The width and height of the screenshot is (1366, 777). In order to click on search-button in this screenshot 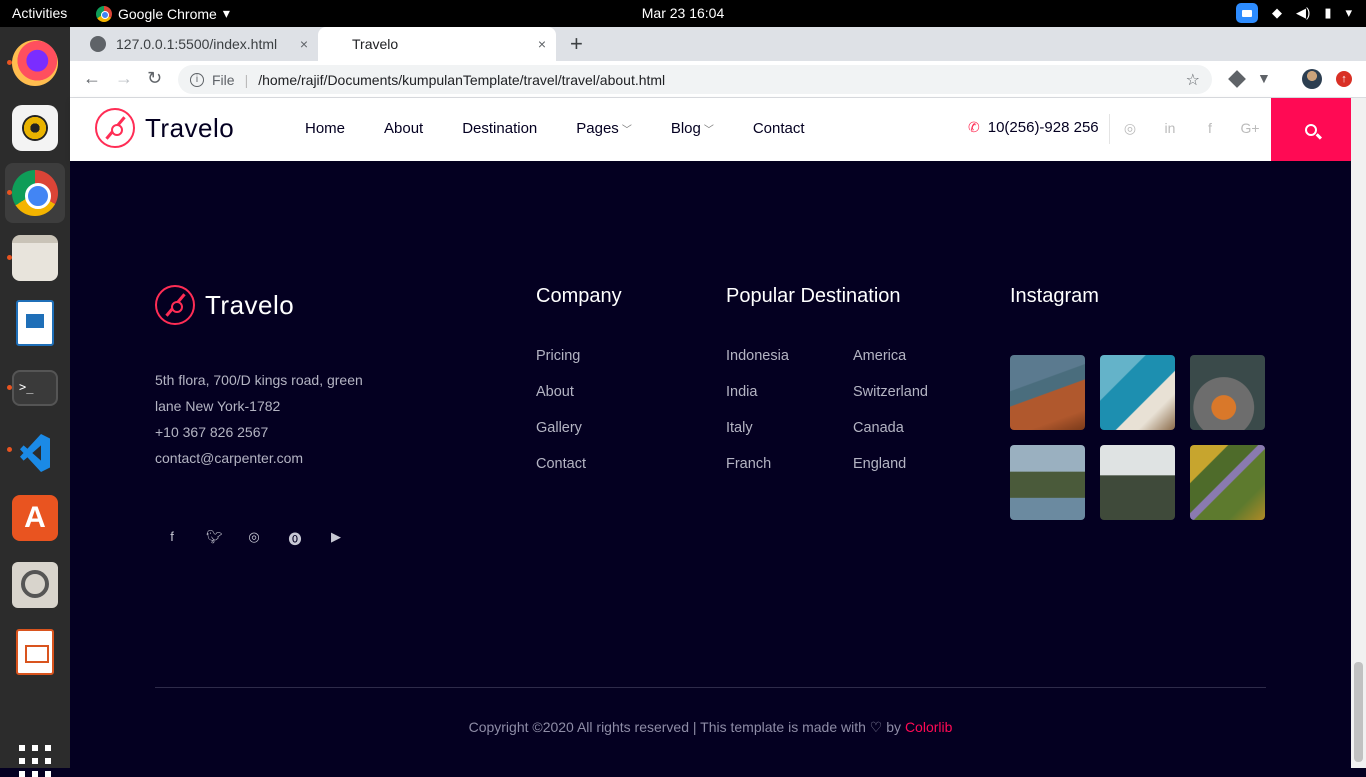, I will do `click(1311, 129)`.